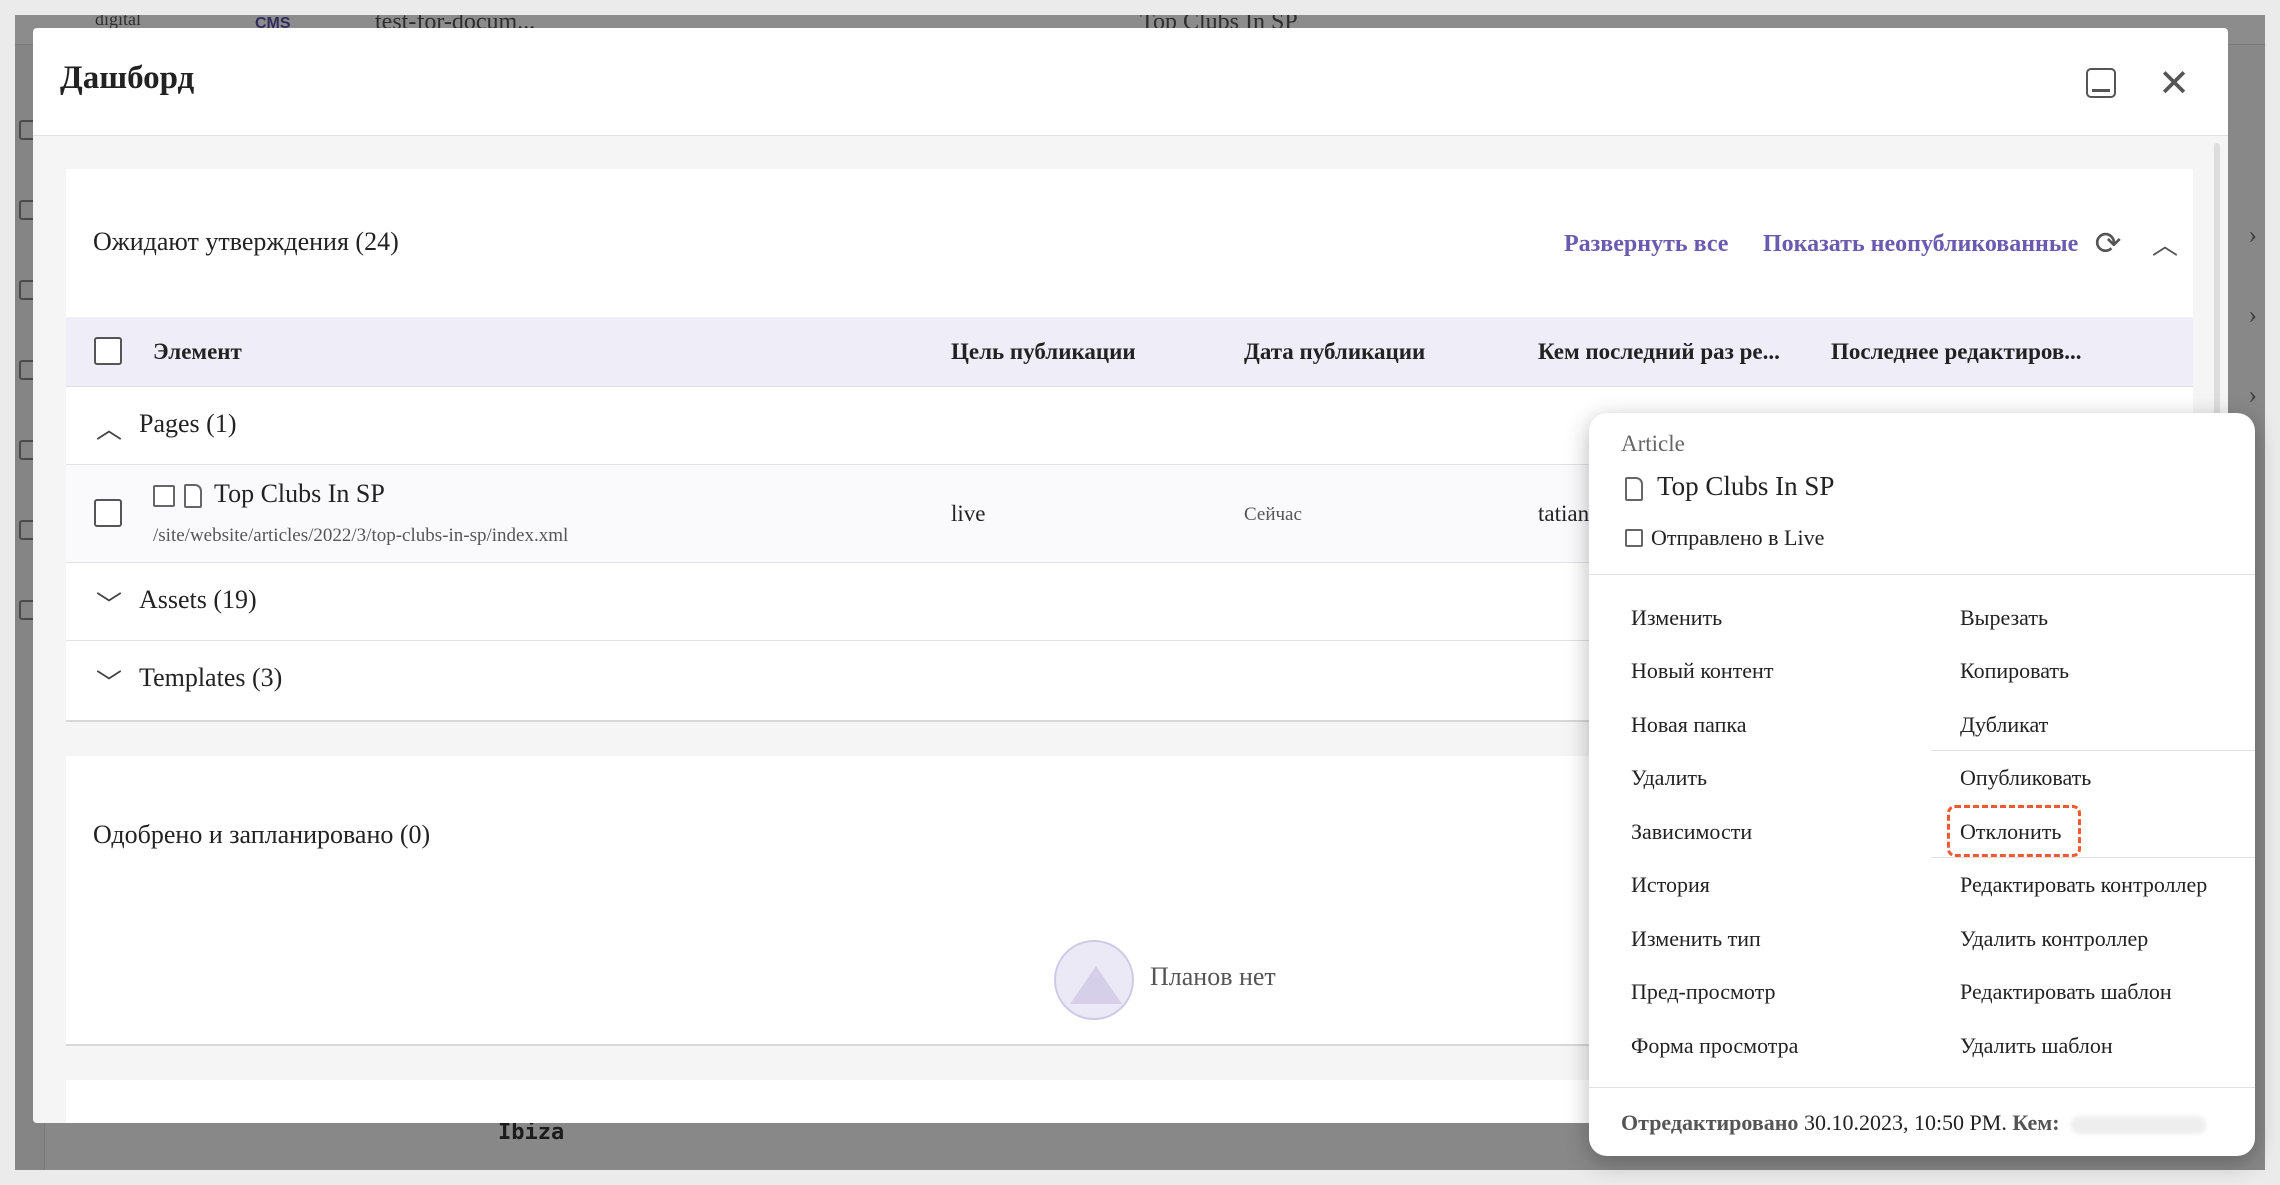  I want to click on refresh-button: ⟳, so click(2108, 243).